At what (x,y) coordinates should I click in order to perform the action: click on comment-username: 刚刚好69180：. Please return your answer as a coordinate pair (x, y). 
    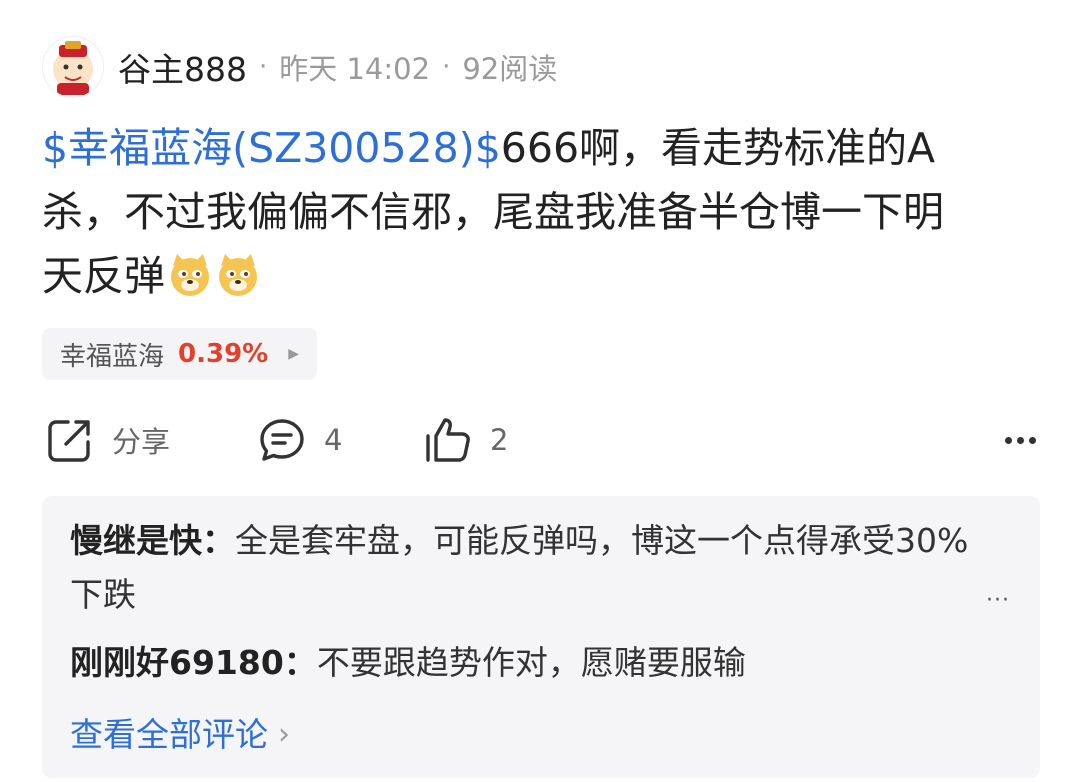
    Looking at the image, I should click on (193, 662).